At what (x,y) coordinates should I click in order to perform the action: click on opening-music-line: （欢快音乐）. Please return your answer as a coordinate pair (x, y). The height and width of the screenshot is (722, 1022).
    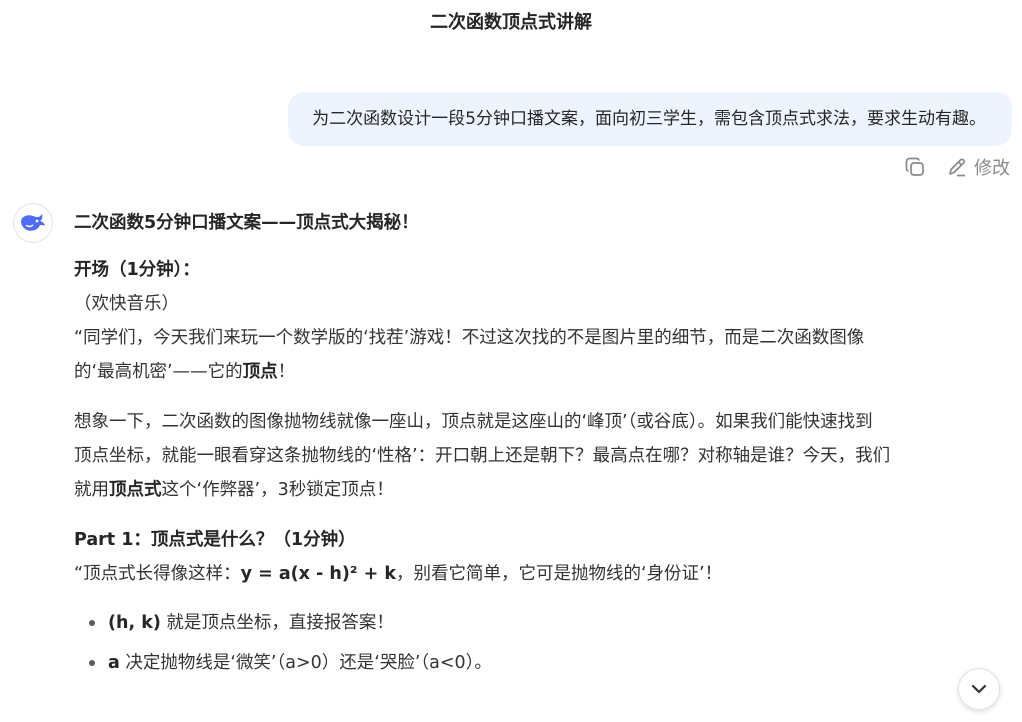
    Looking at the image, I should click on (126, 304).